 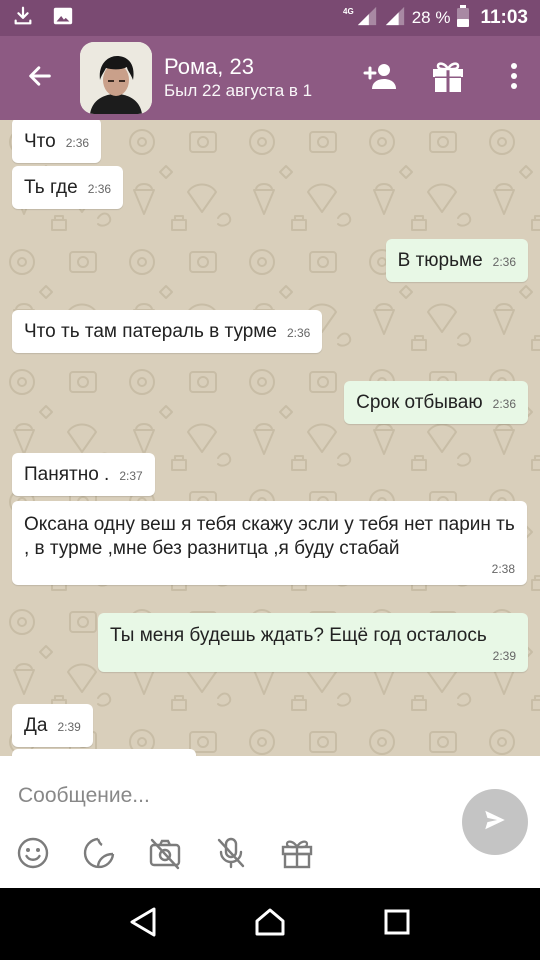 I want to click on sticker-button, so click(x=99, y=855).